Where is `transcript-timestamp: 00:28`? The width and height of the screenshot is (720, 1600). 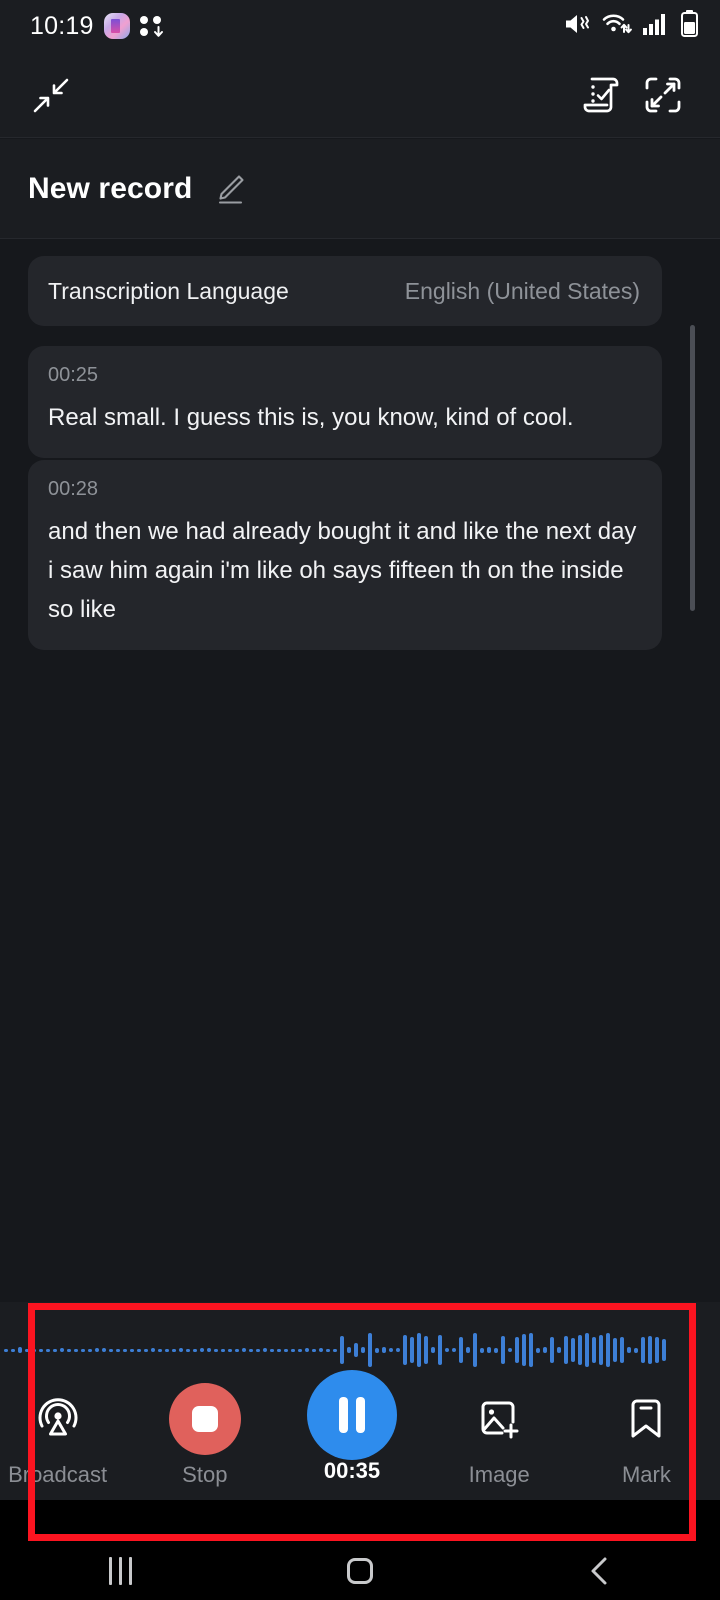
transcript-timestamp: 00:28 is located at coordinates (73, 489).